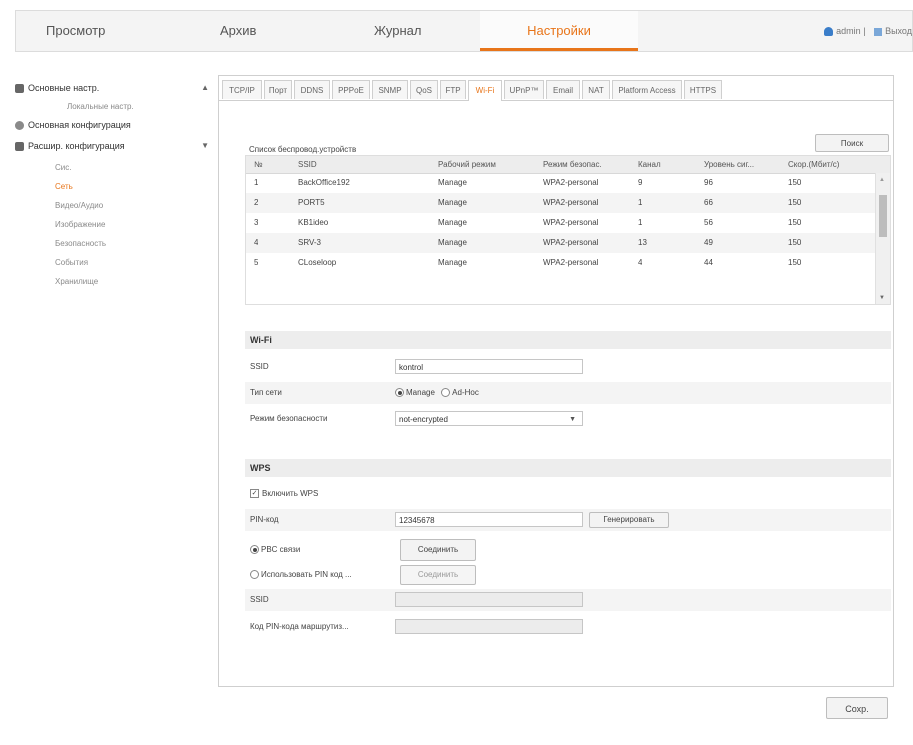 The image size is (913, 745). I want to click on wps-ssid-row: SSID, so click(568, 600).